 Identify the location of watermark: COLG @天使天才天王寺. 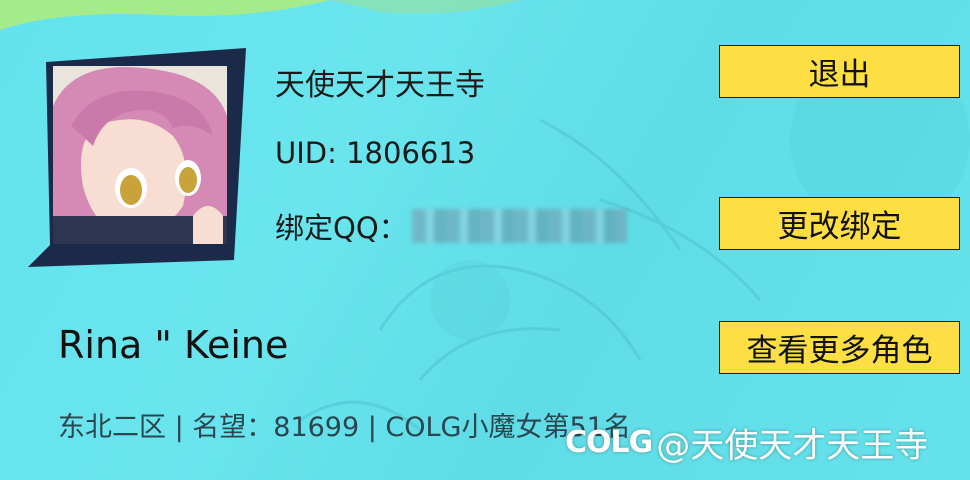
(746, 442).